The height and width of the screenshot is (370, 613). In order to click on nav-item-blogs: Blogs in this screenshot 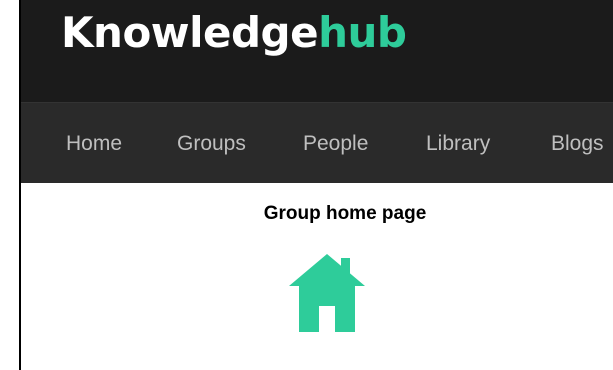, I will do `click(577, 143)`.